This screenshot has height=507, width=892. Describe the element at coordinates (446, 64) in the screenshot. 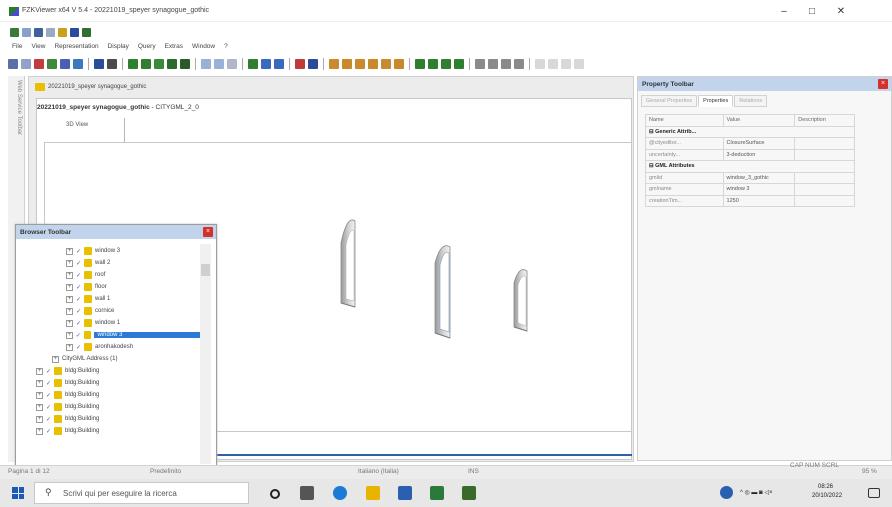

I see `tree-c-icon` at that location.